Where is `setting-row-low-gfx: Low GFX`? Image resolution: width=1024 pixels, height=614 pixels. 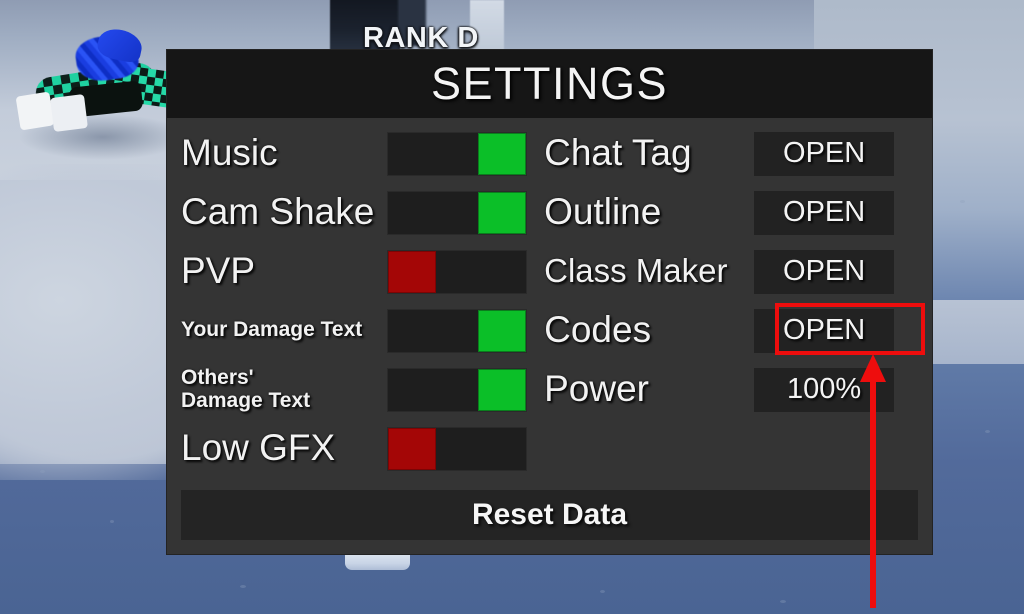
setting-row-low-gfx: Low GFX is located at coordinates (362, 448).